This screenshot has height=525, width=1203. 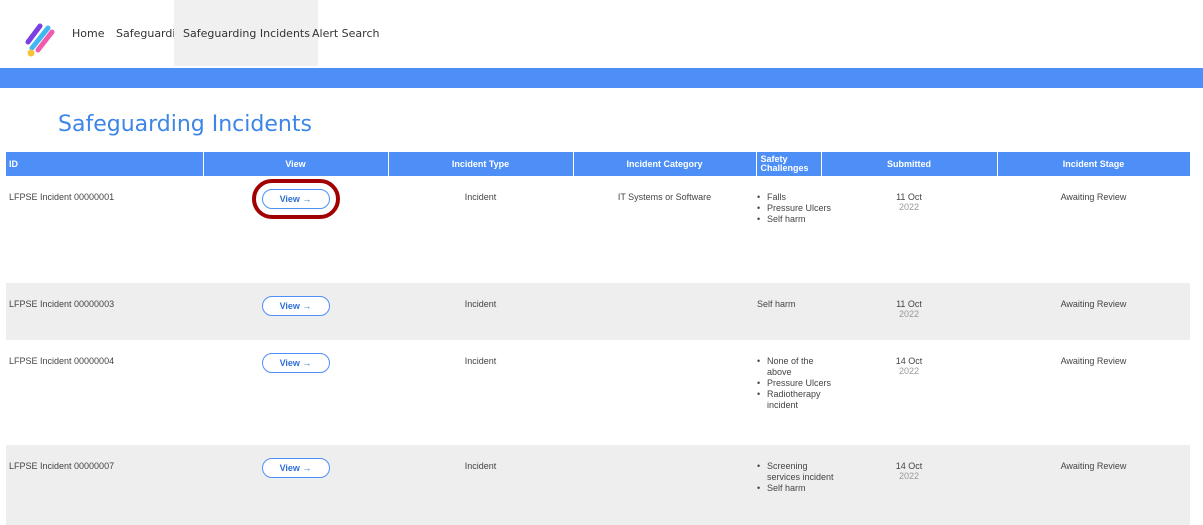 What do you see at coordinates (185, 124) in the screenshot?
I see `page-title: Safeguarding Incidents` at bounding box center [185, 124].